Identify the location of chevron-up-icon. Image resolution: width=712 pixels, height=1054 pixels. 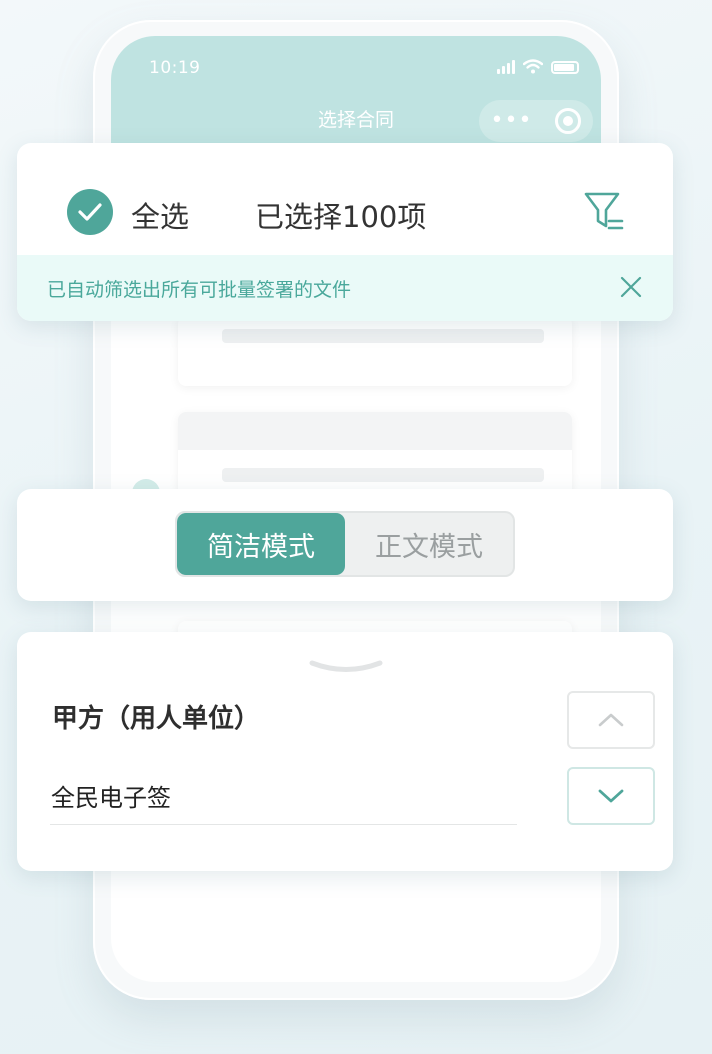
(611, 720).